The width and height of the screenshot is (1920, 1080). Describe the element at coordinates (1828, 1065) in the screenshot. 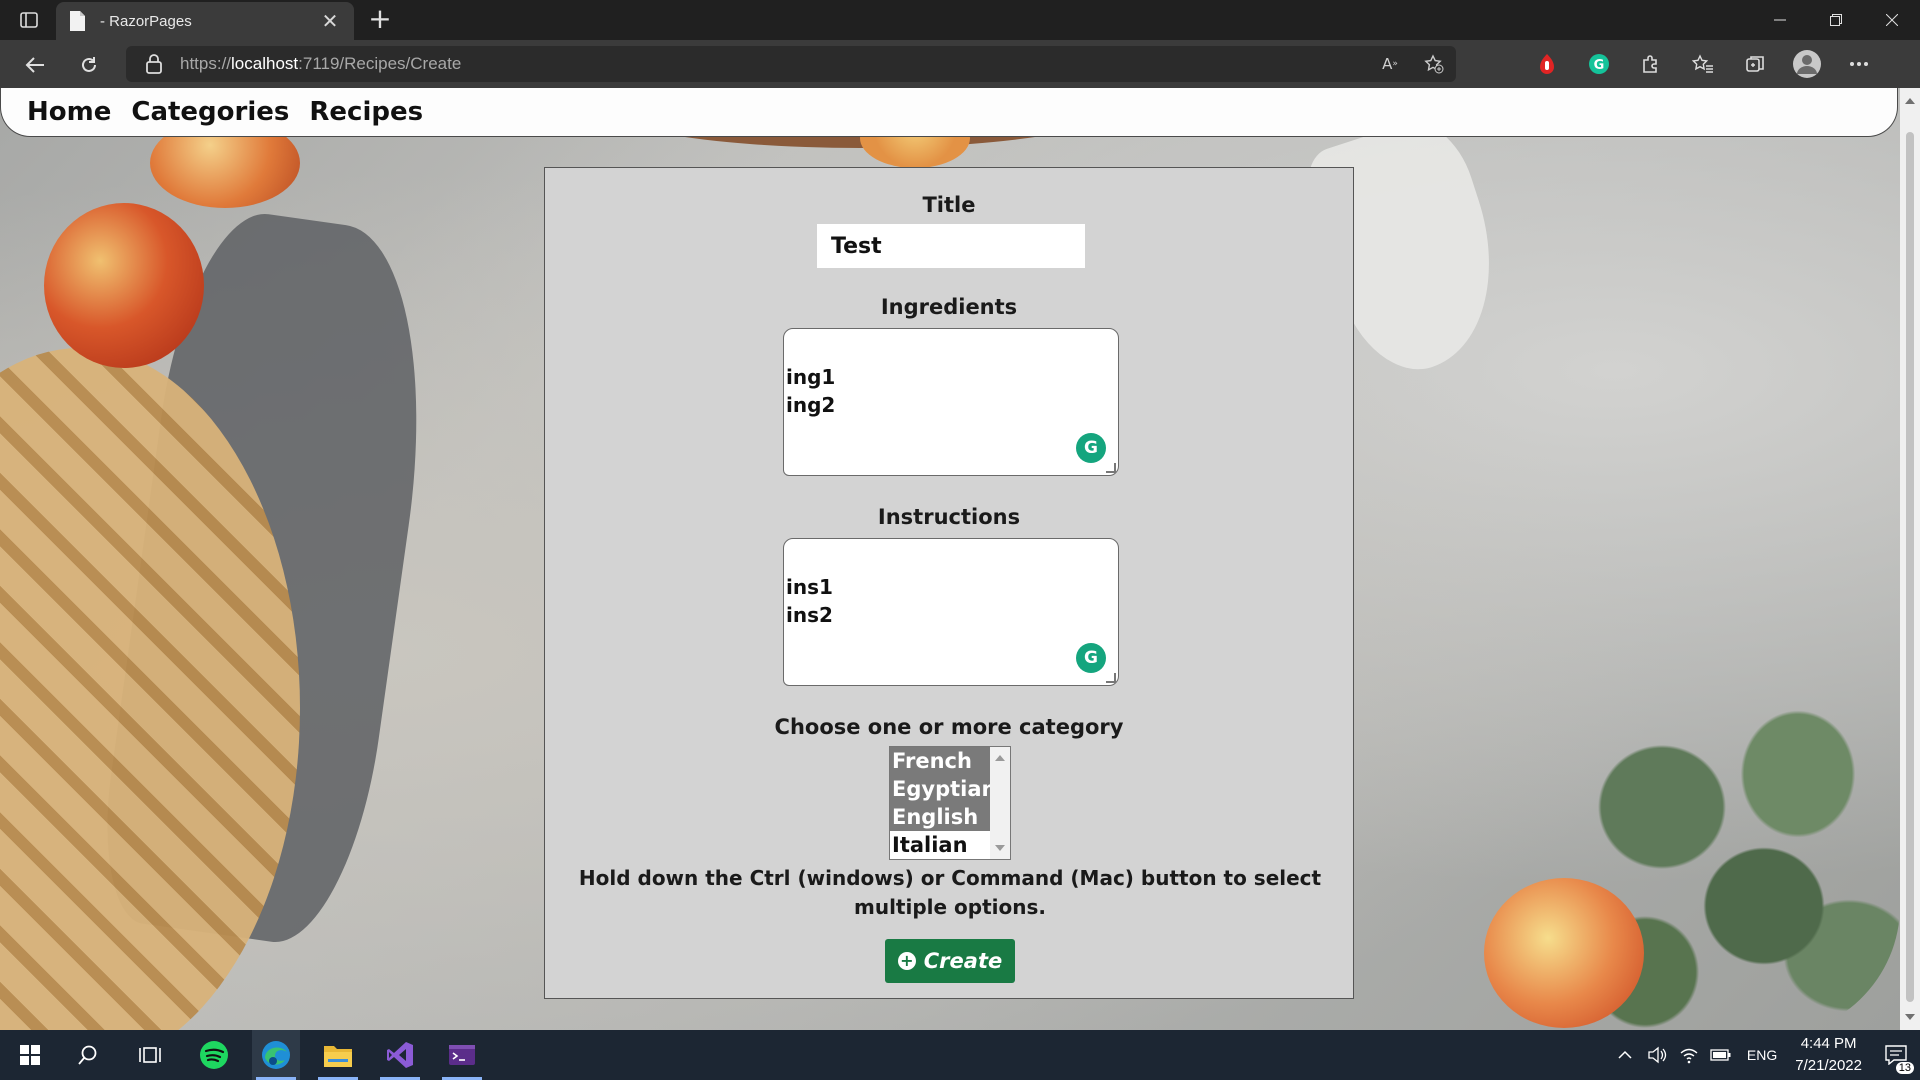

I see `clock-date: 7/21/2022` at that location.